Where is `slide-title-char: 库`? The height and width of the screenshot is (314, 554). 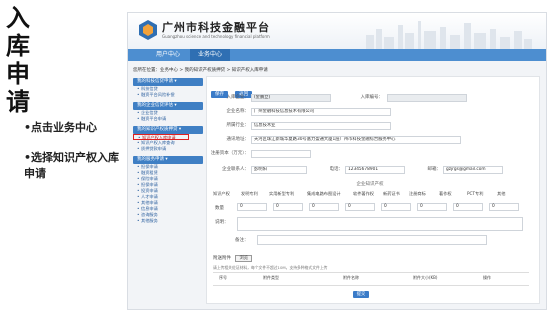
slide-title-char: 库 is located at coordinates (18, 46).